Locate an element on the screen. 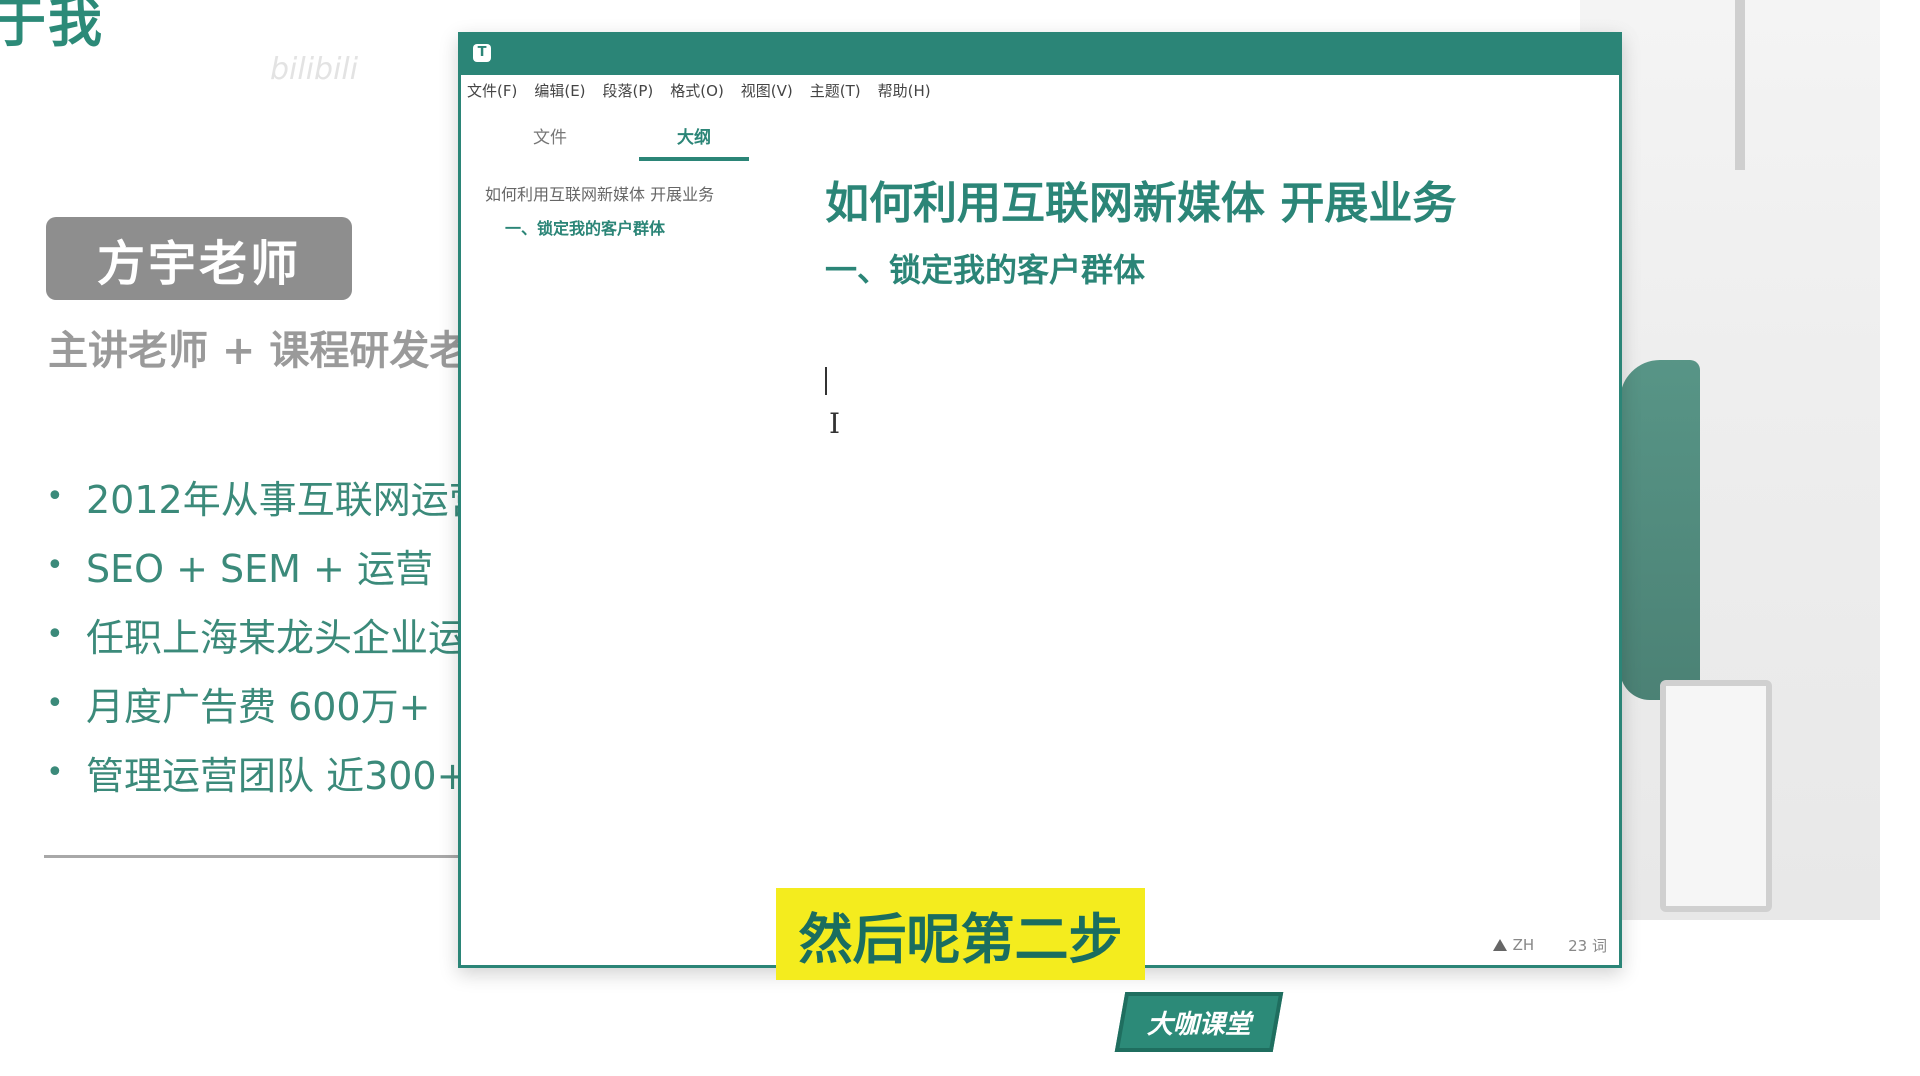 This screenshot has width=1920, height=1076. word-count: 23 词 is located at coordinates (1587, 945).